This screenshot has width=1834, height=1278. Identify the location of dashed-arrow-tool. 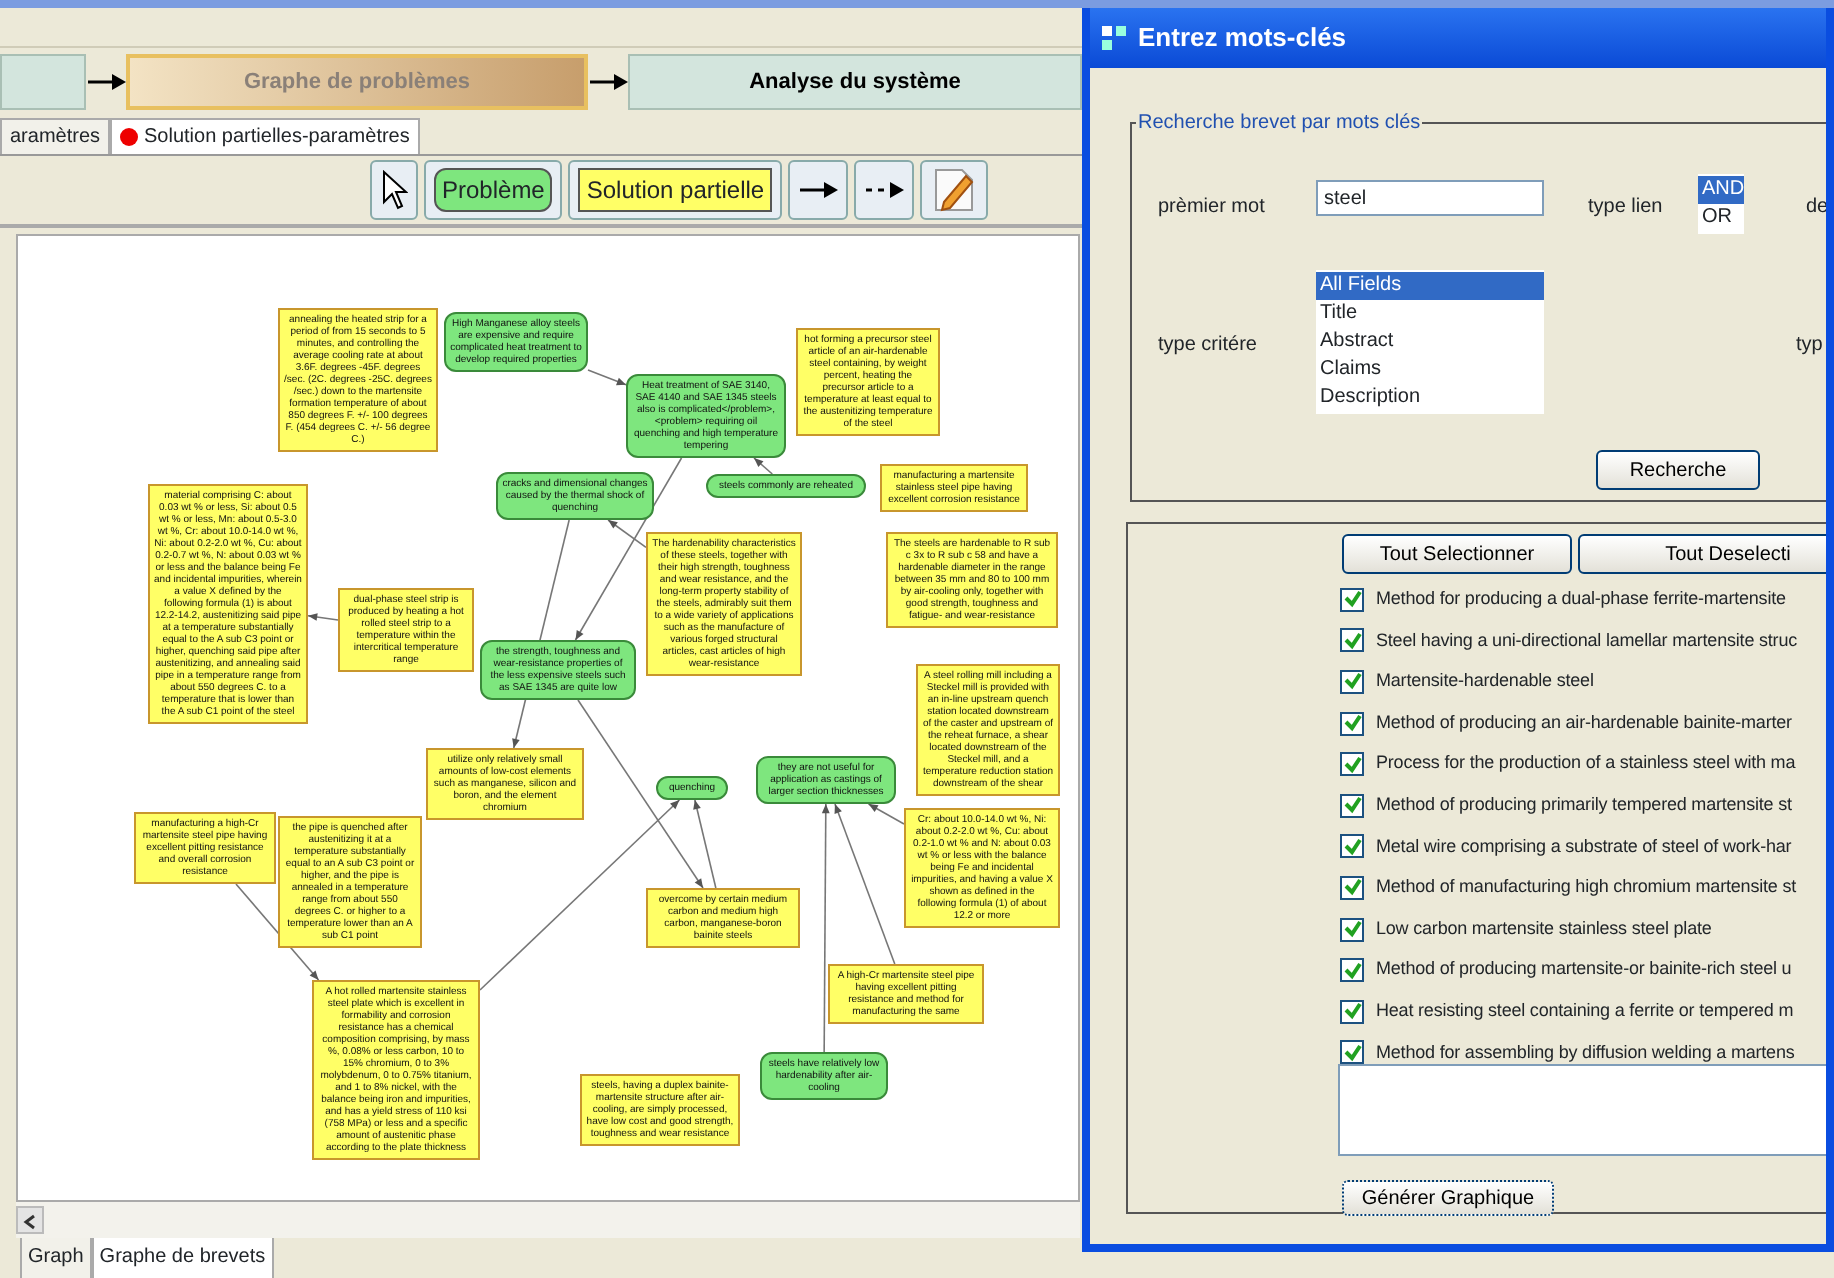
(884, 190).